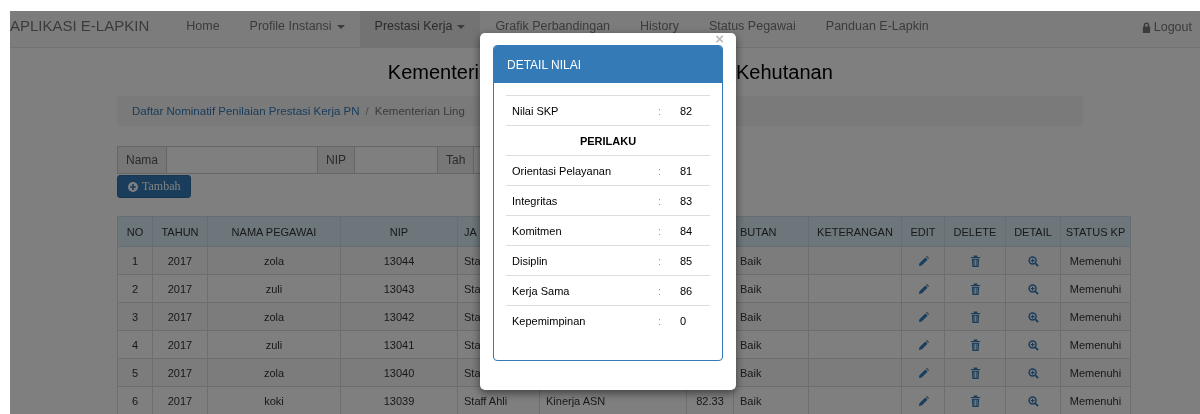 The image size is (1200, 414). What do you see at coordinates (562, 170) in the screenshot?
I see `score-label: Orientasi Pelayanan` at bounding box center [562, 170].